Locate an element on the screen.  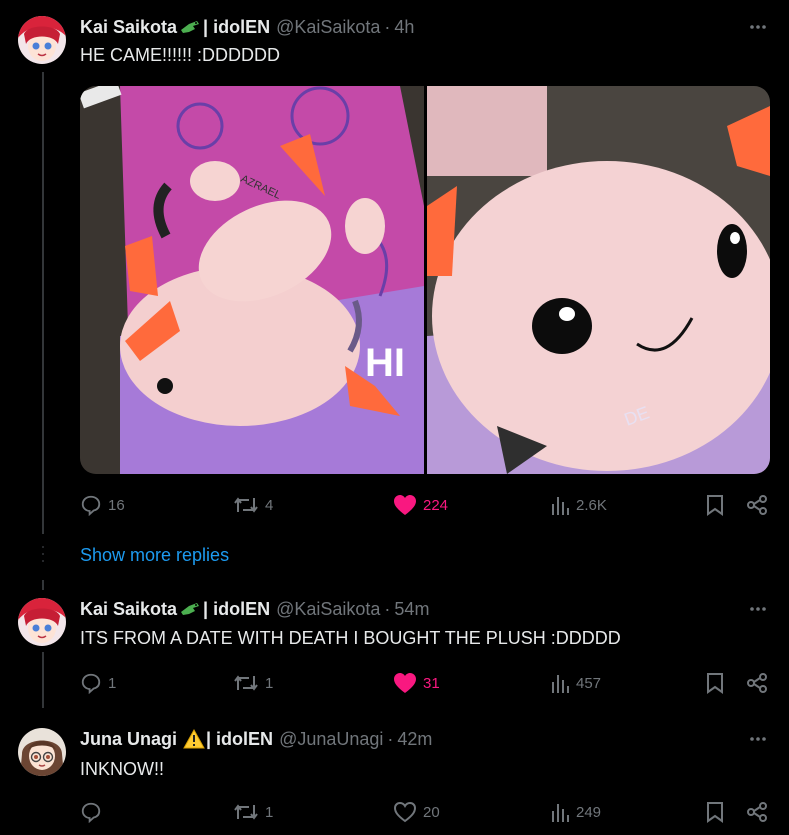
repost-count: 4 is located at coordinates (269, 505).